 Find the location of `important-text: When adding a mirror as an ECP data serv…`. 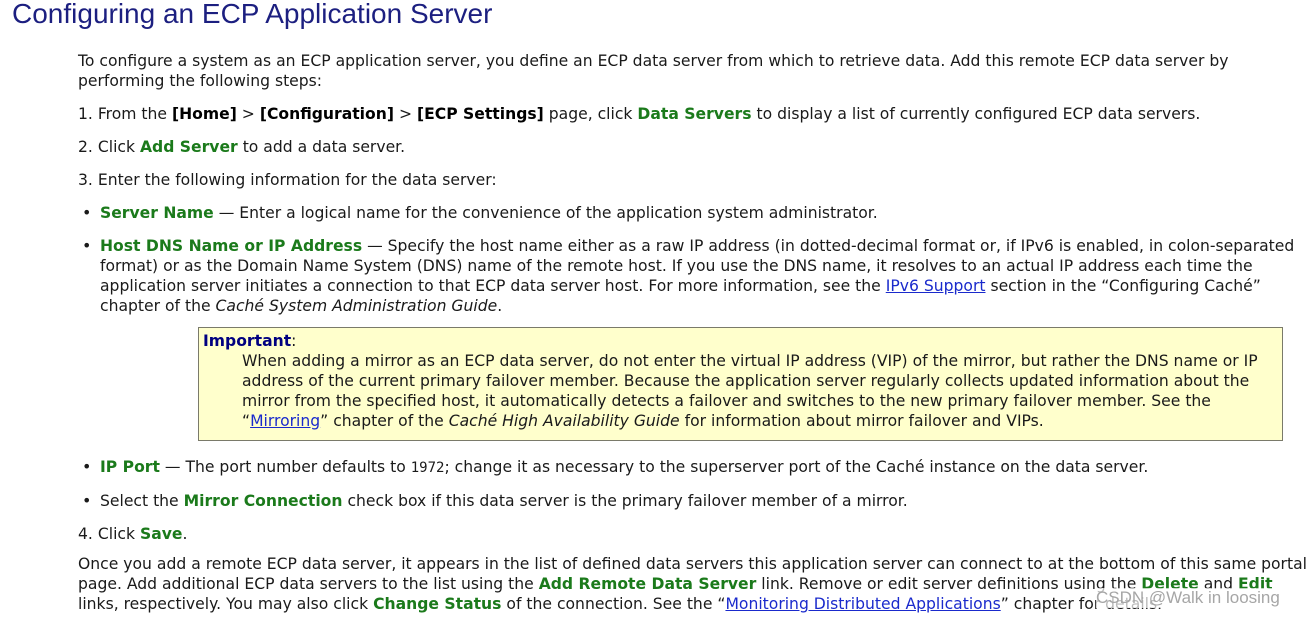

important-text: When adding a mirror as an ECP data serv… is located at coordinates (750, 391).